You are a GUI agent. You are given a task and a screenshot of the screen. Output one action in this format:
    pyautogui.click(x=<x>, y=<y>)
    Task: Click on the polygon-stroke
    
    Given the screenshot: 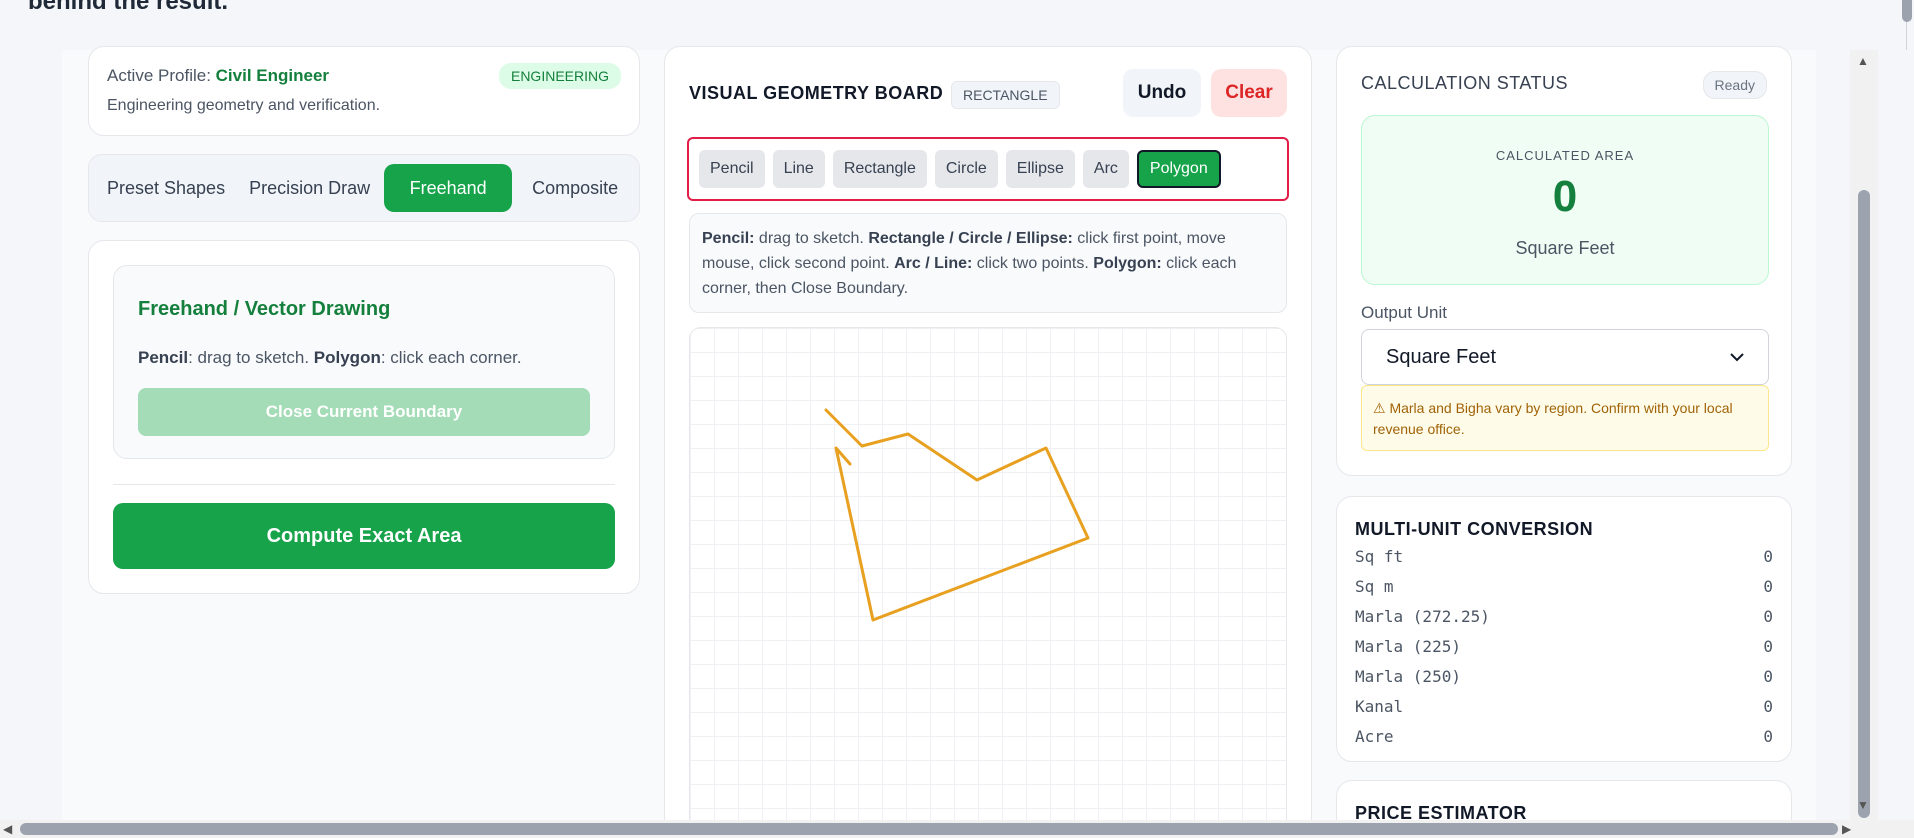 What is the action you would take?
    pyautogui.click(x=957, y=515)
    